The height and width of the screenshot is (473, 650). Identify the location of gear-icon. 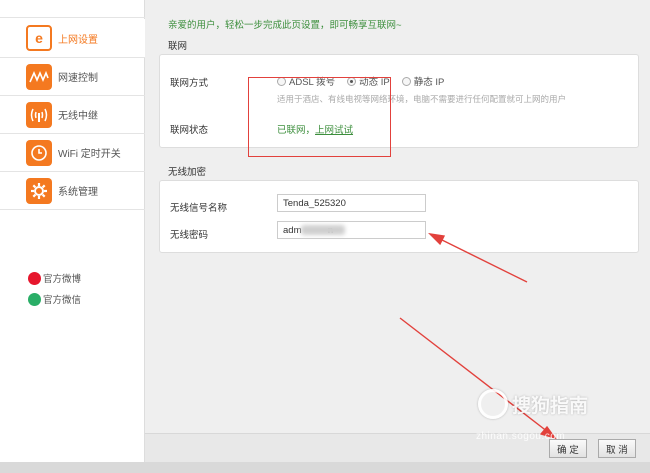
(39, 190).